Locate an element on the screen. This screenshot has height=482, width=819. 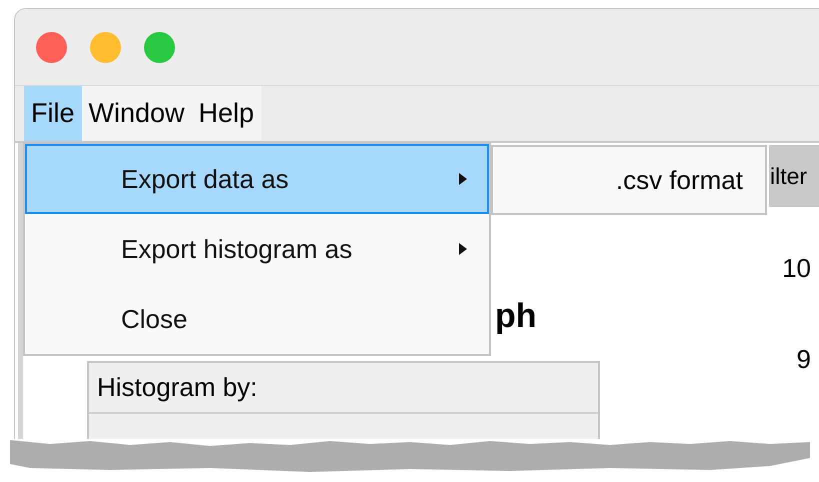
axis-tick-label: 10 is located at coordinates (796, 268).